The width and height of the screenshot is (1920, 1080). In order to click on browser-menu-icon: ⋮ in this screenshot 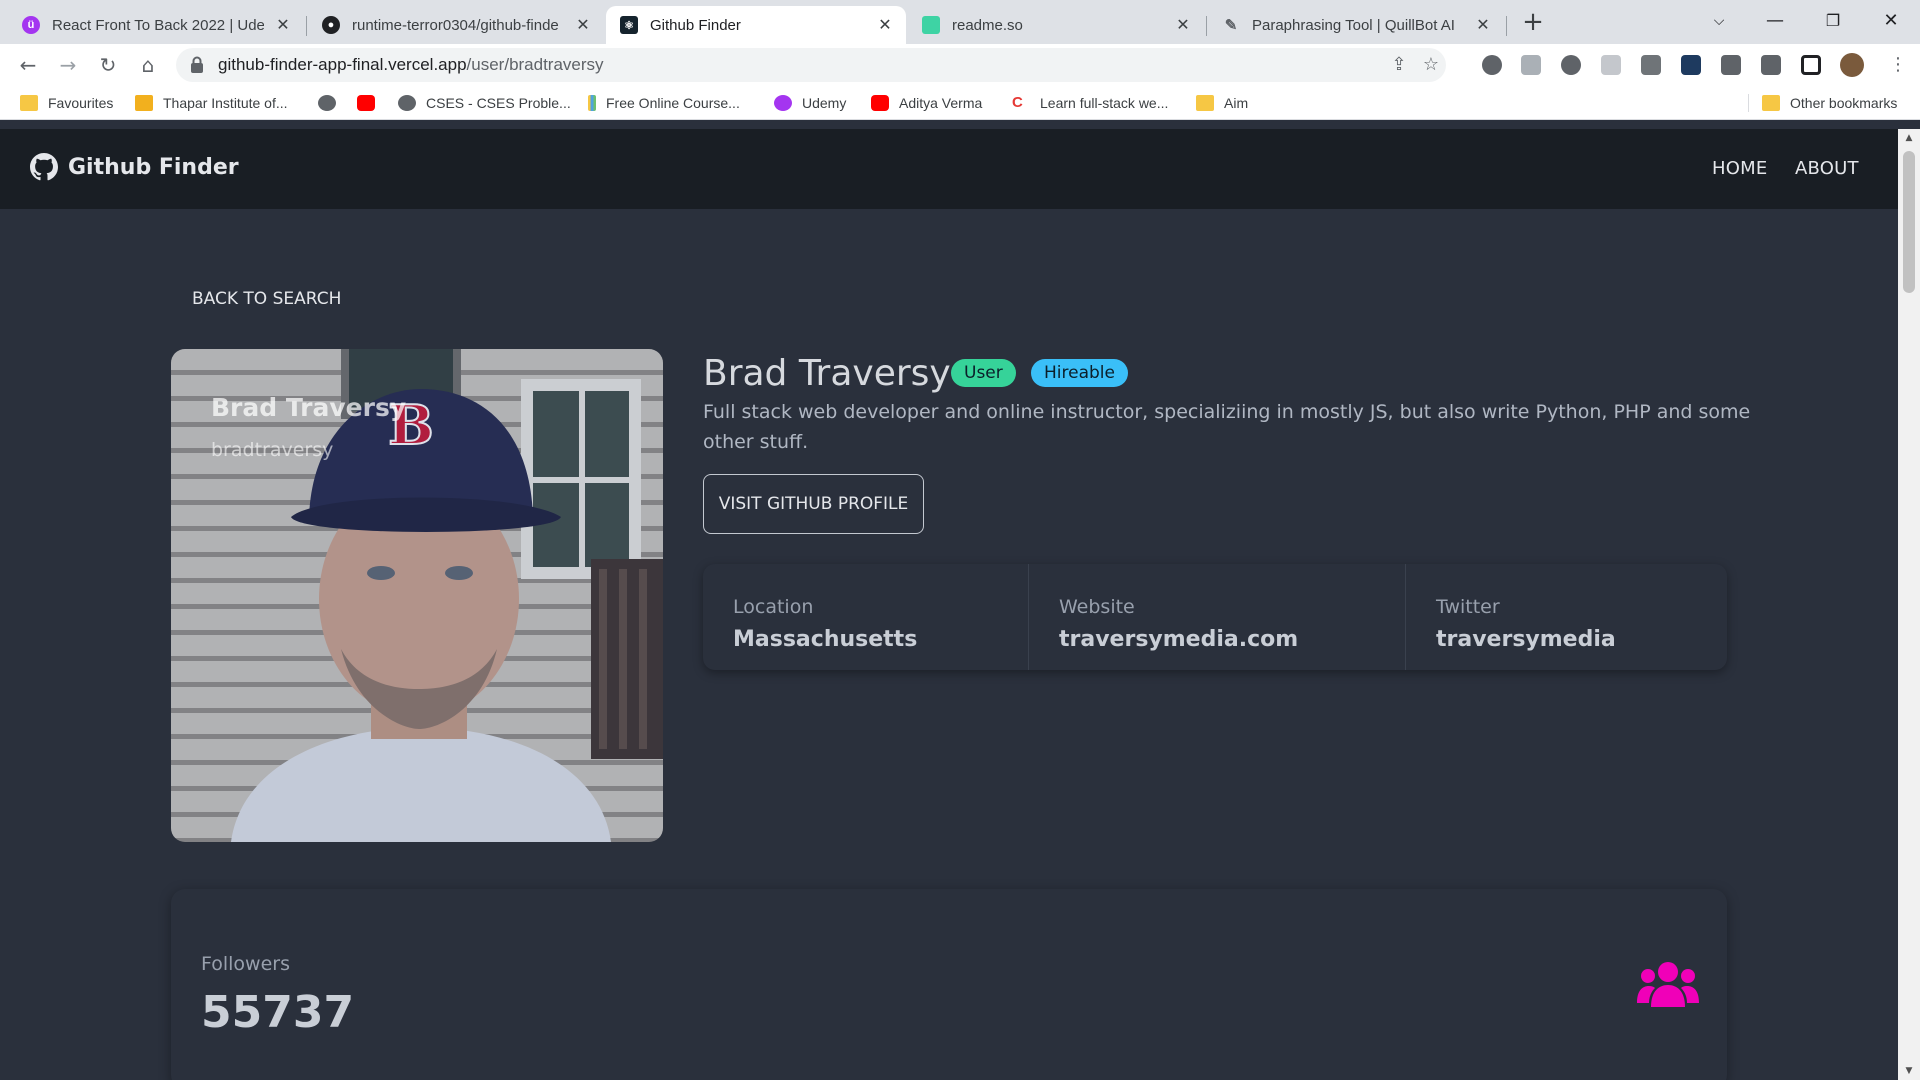, I will do `click(1898, 65)`.